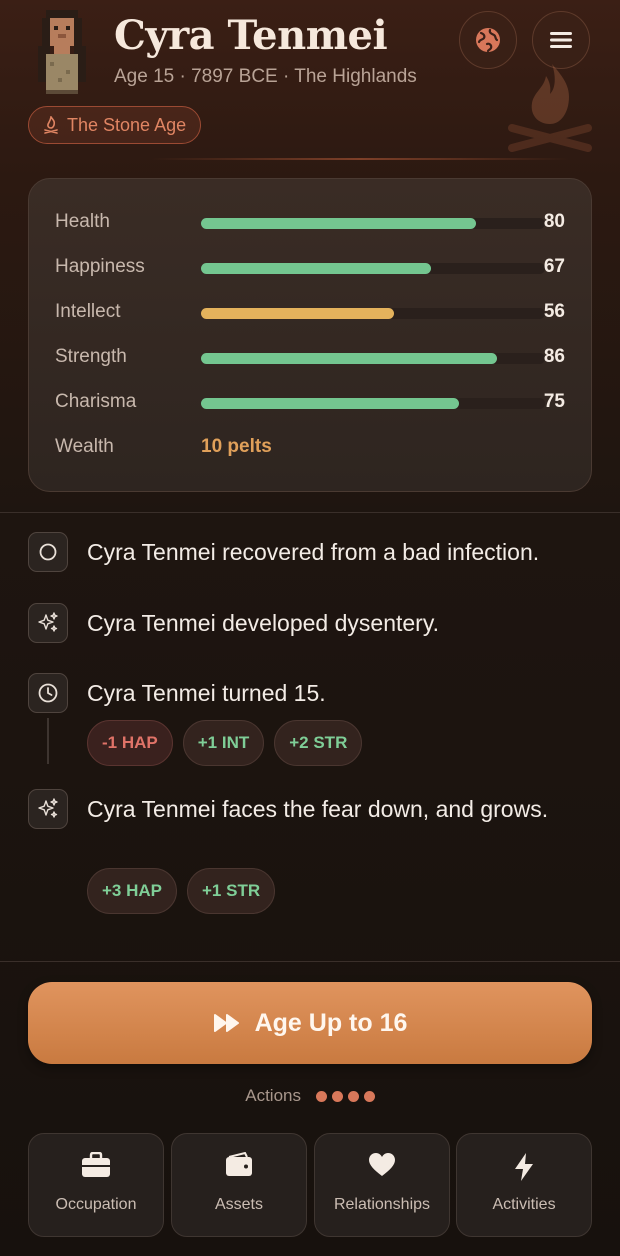 The width and height of the screenshot is (620, 1256). What do you see at coordinates (88, 311) in the screenshot?
I see `stat-label: Intellect` at bounding box center [88, 311].